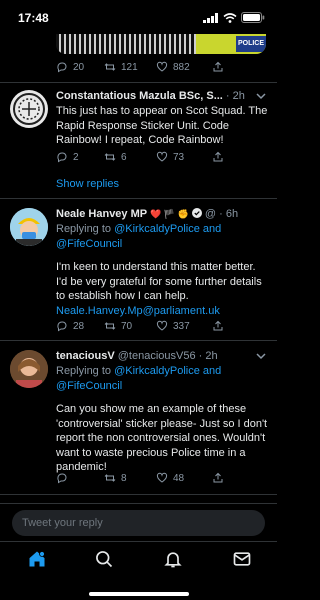  Describe the element at coordinates (253, 17) in the screenshot. I see `battery-icon` at that location.